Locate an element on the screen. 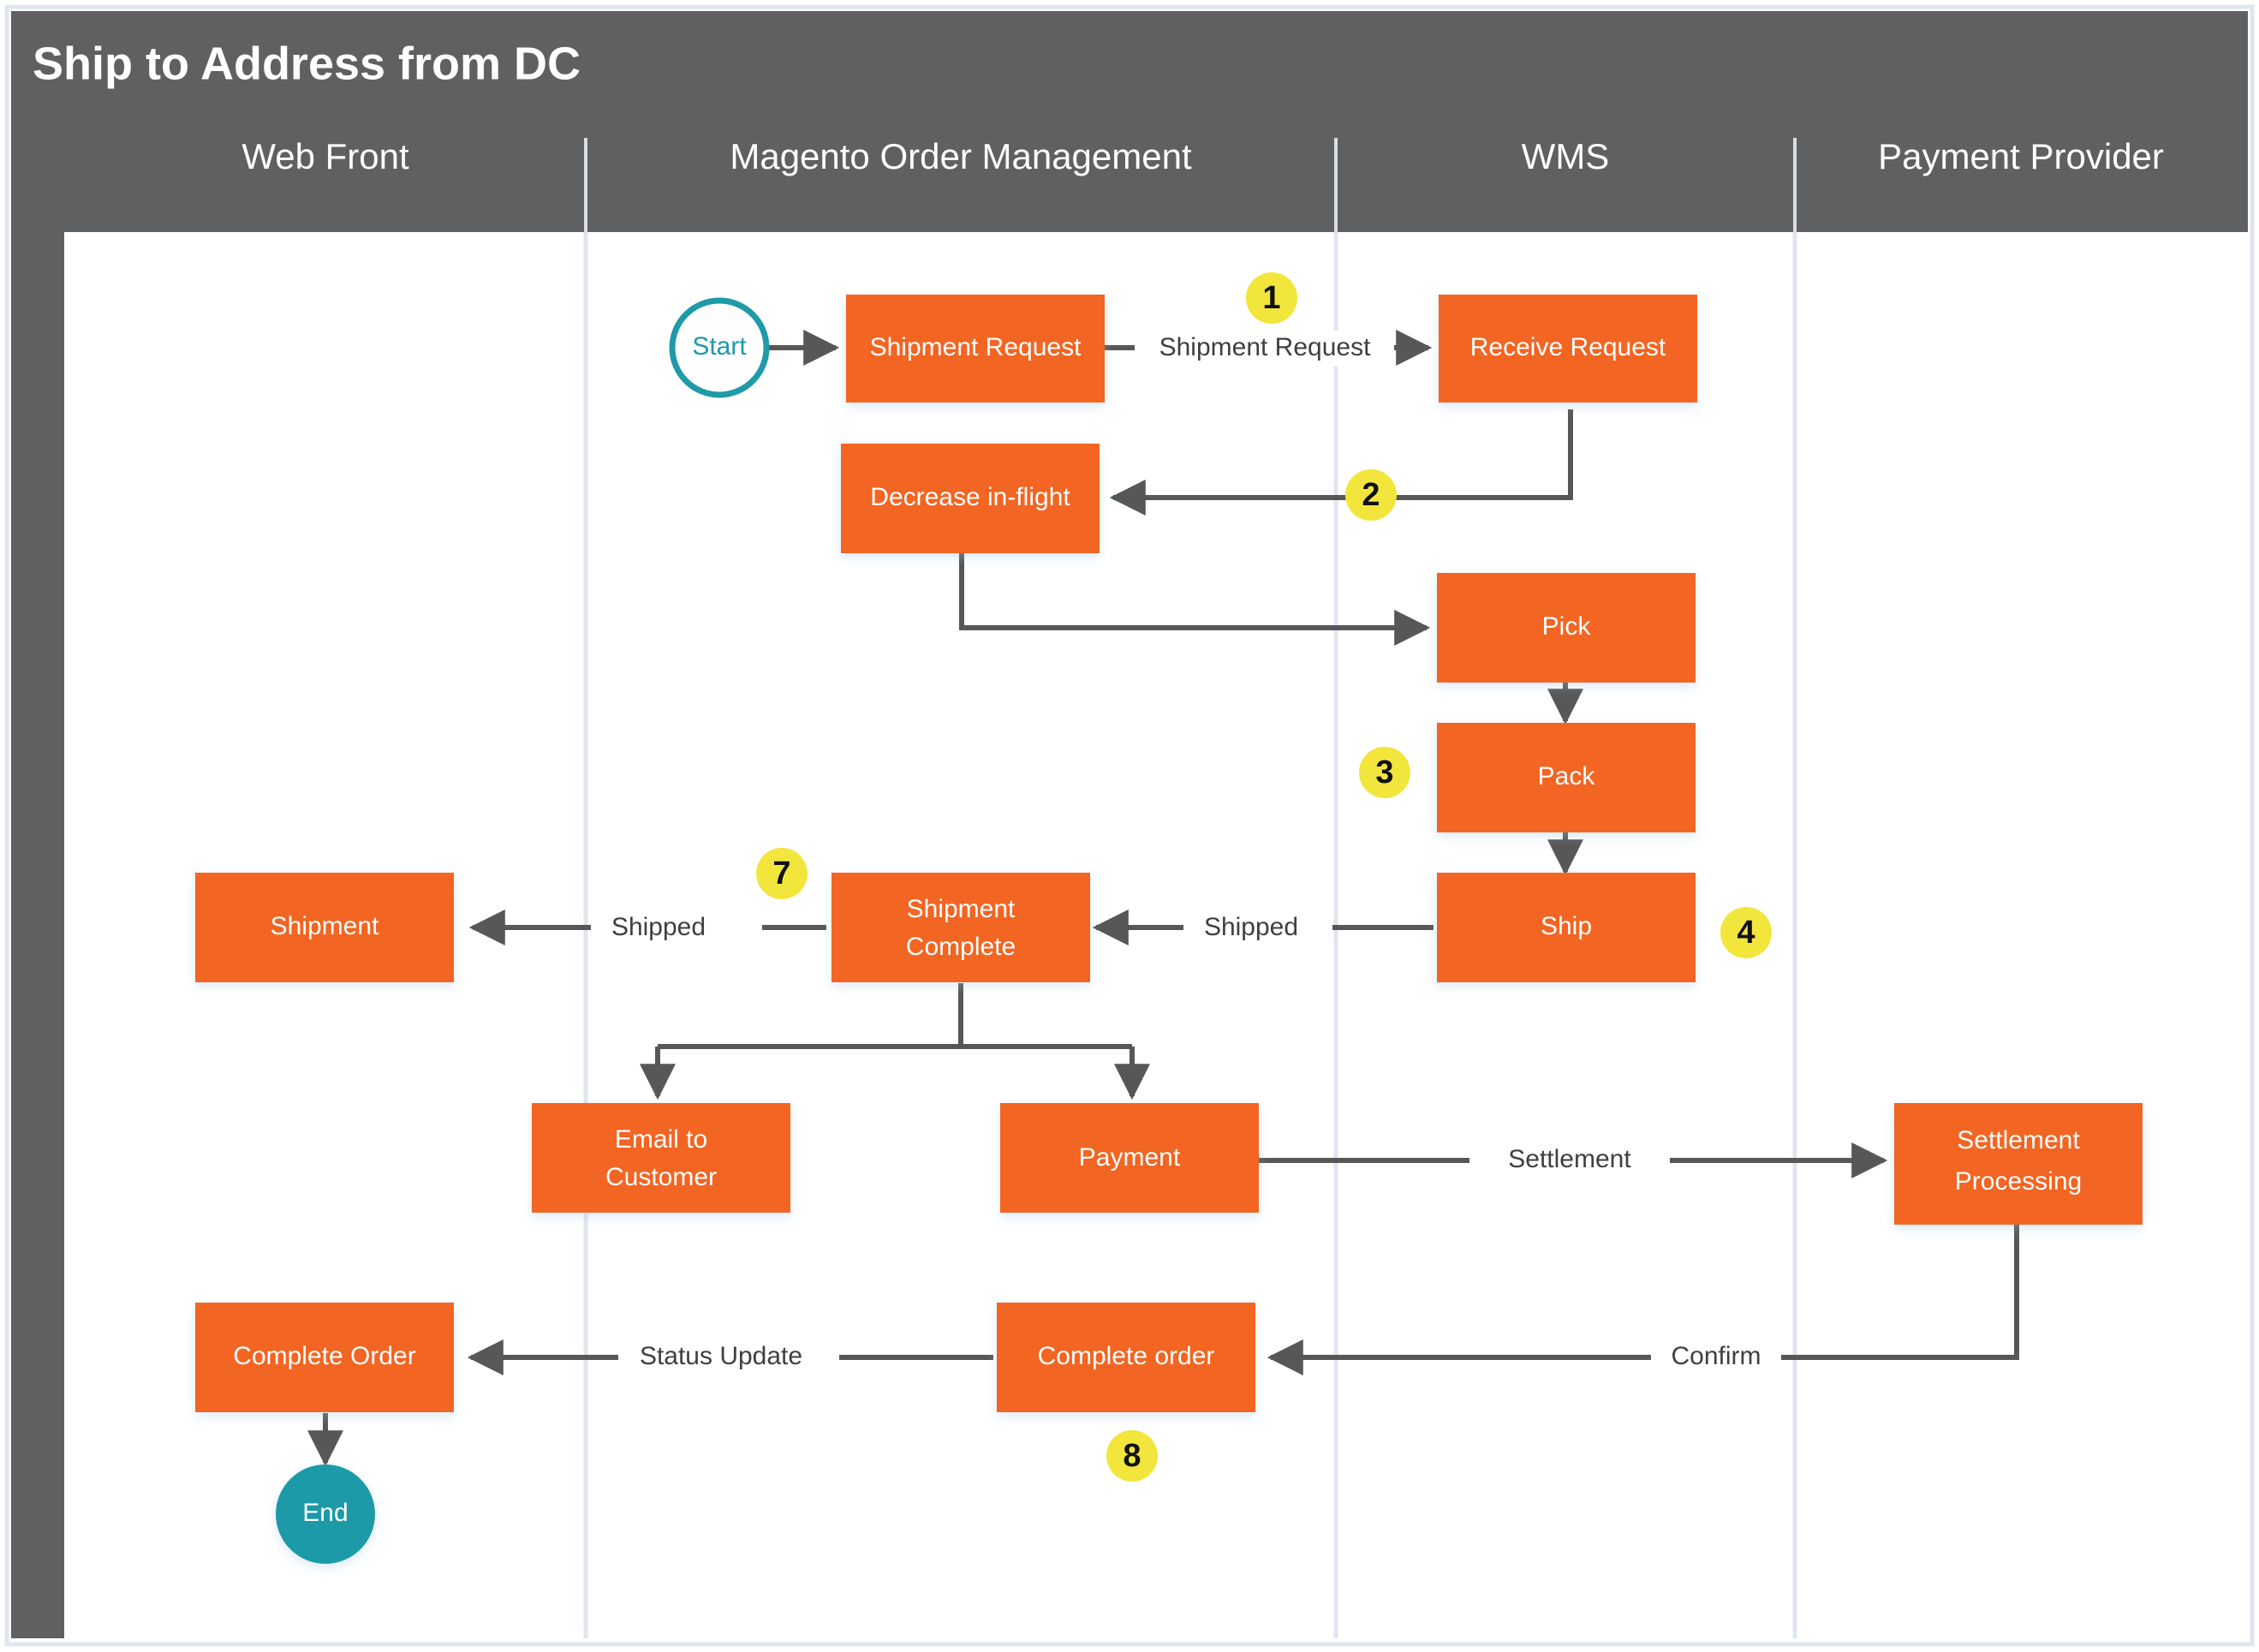 This screenshot has height=1652, width=2259. complete-order-web-label: Complete Order is located at coordinates (324, 1356).